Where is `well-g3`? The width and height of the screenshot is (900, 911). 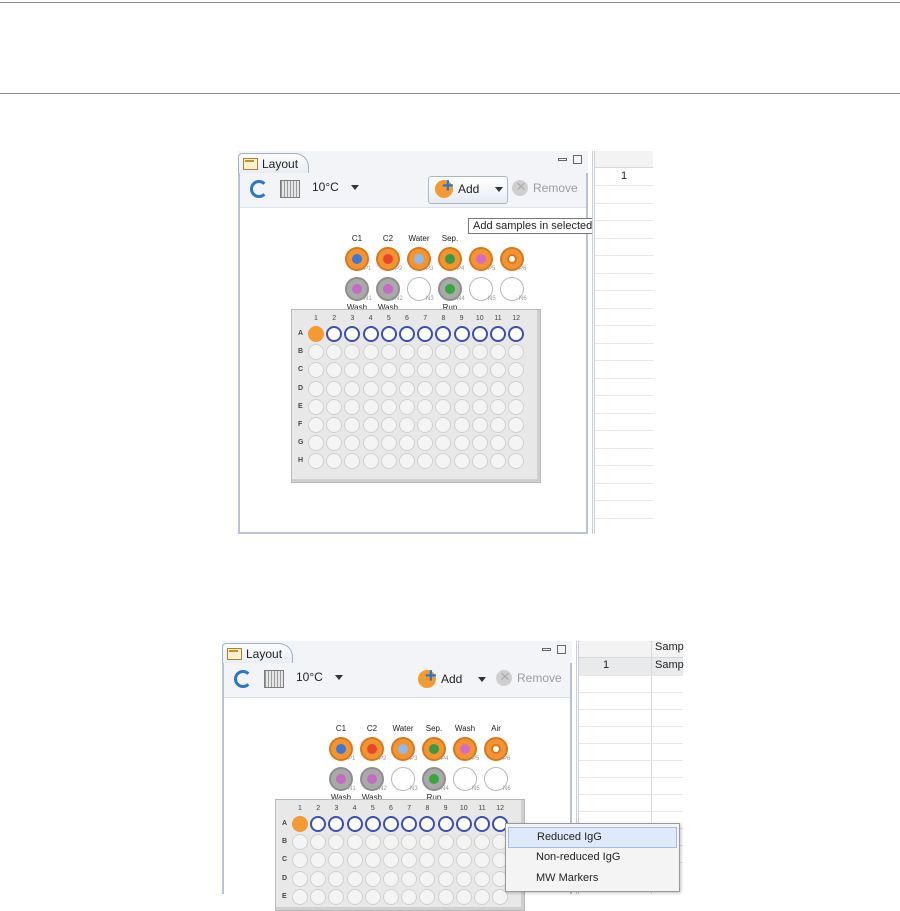
well-g3 is located at coordinates (352, 443).